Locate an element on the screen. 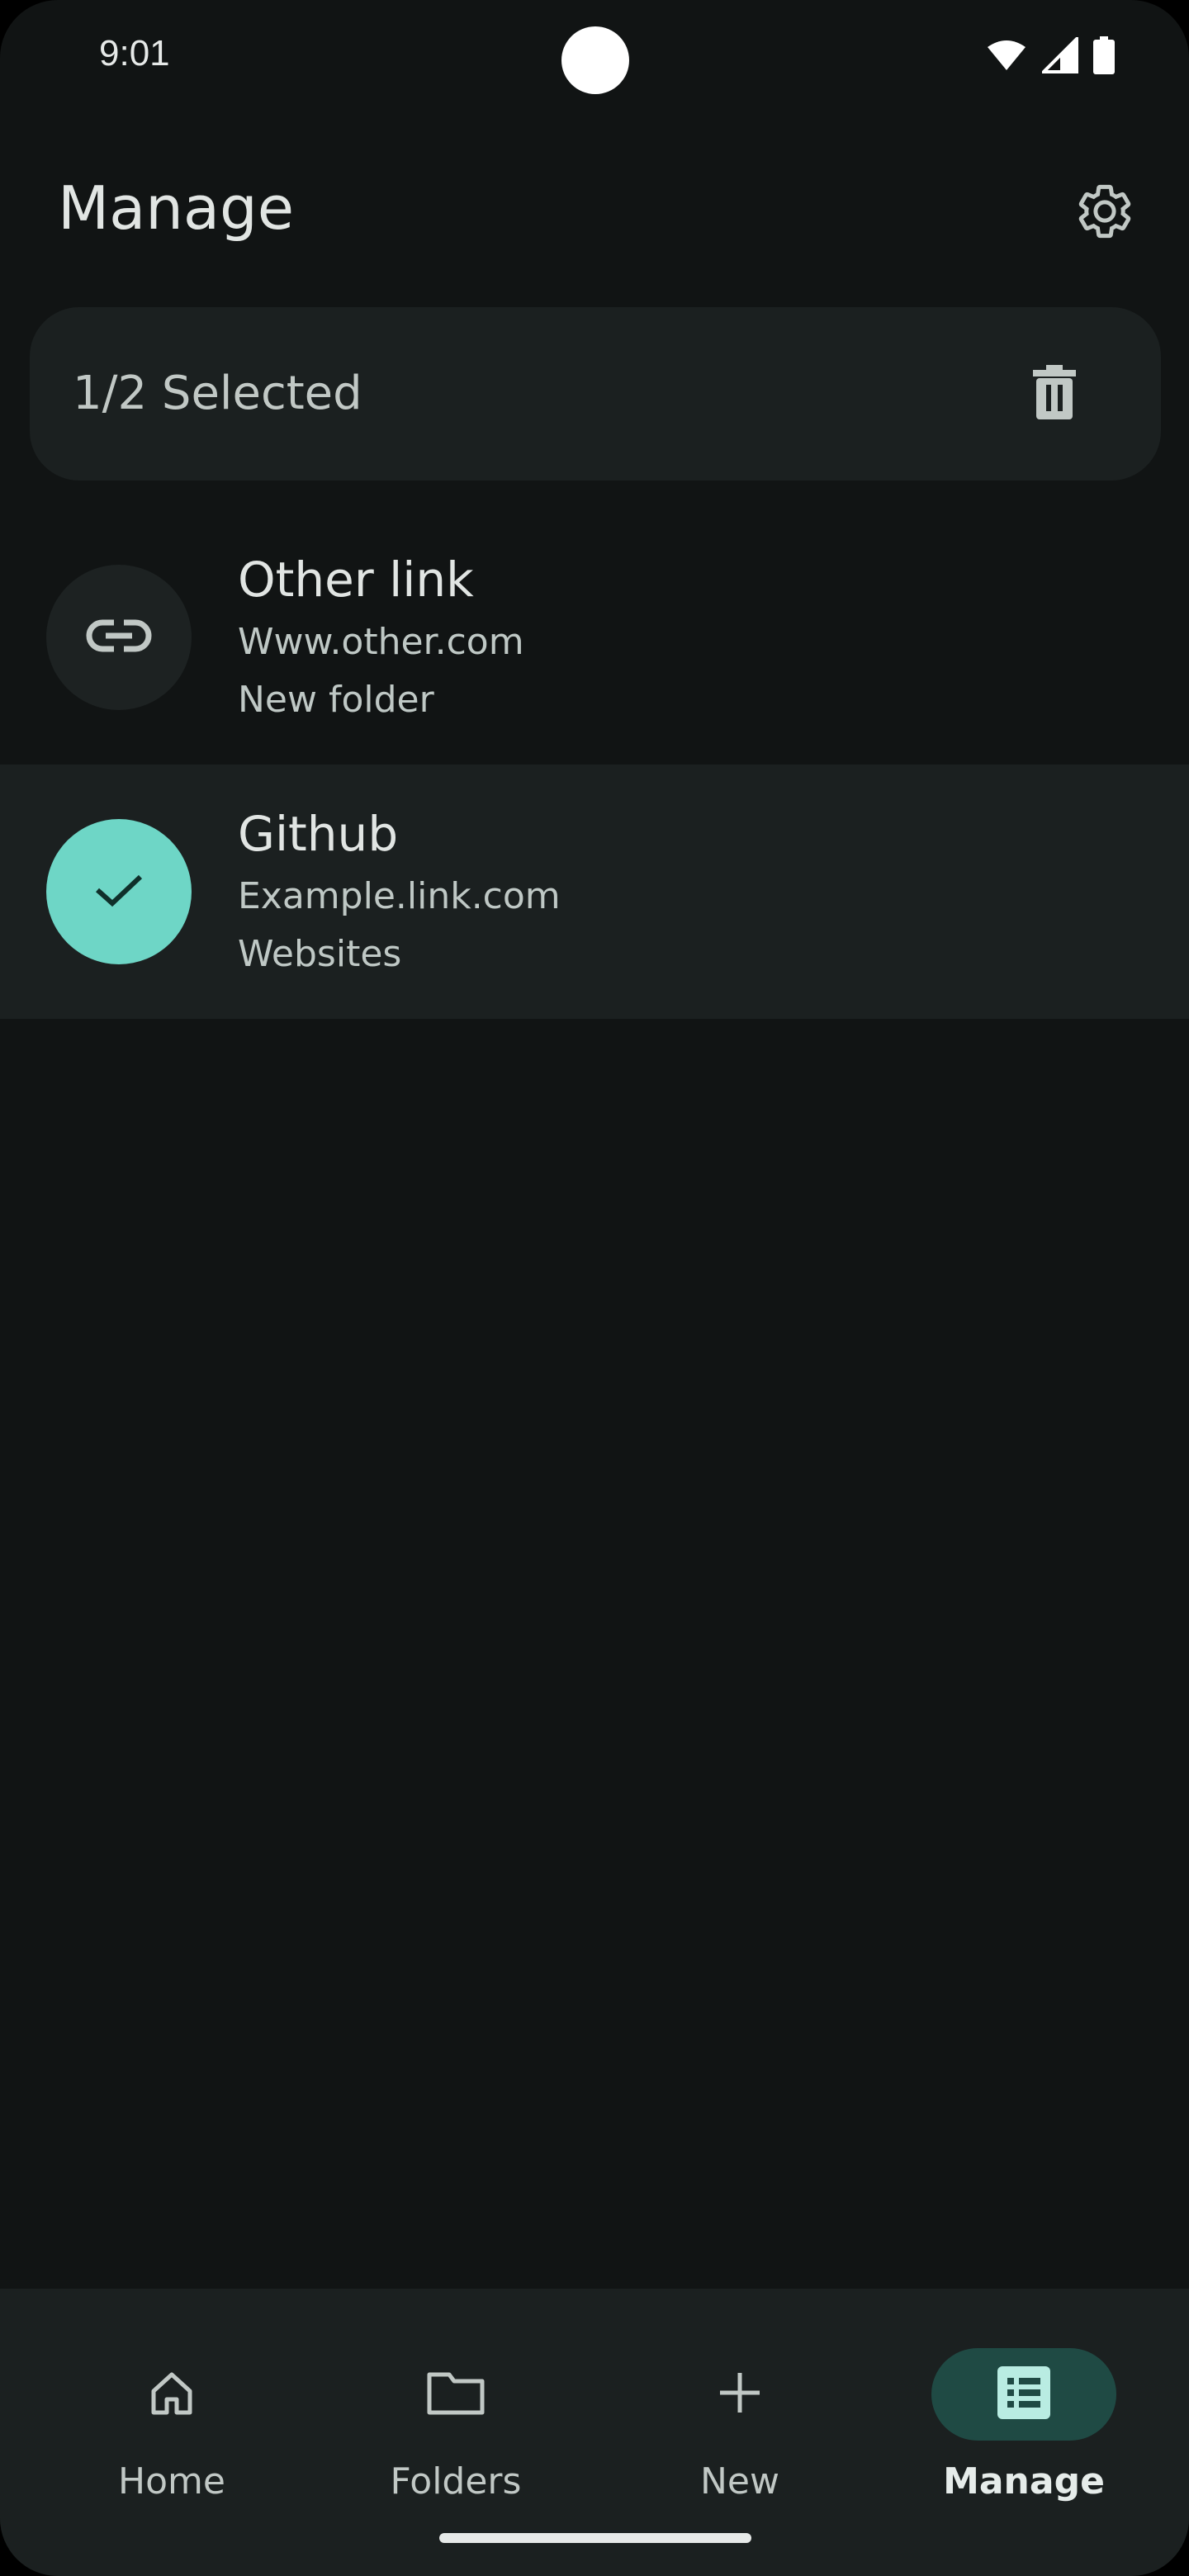 The height and width of the screenshot is (2576, 1189). list-item: Other link Www.other.com New folder is located at coordinates (594, 637).